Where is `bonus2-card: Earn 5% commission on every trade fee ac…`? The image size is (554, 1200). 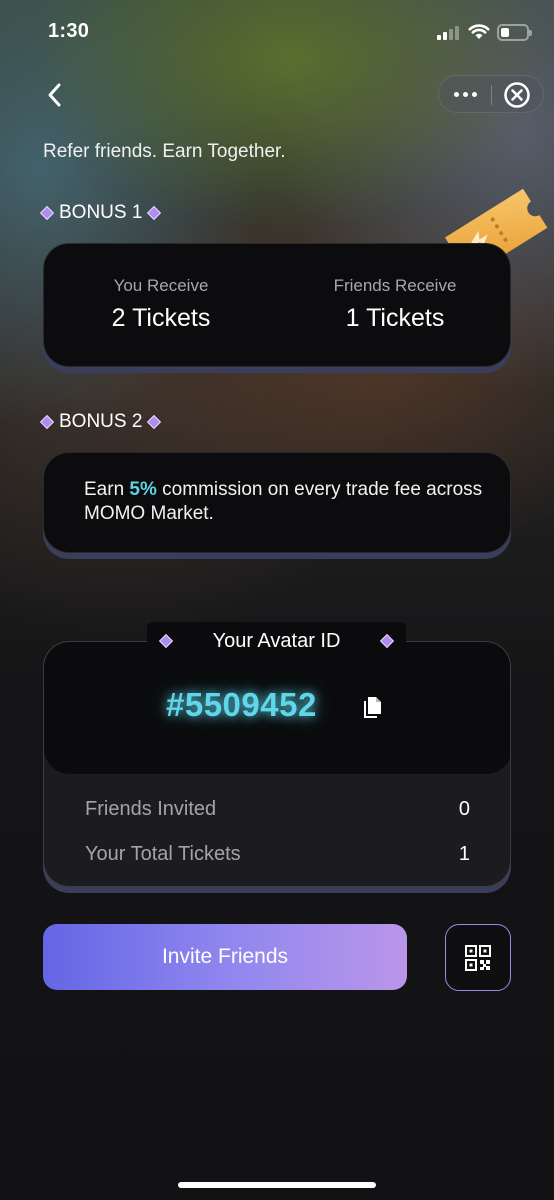 bonus2-card: Earn 5% commission on every trade fee ac… is located at coordinates (277, 502).